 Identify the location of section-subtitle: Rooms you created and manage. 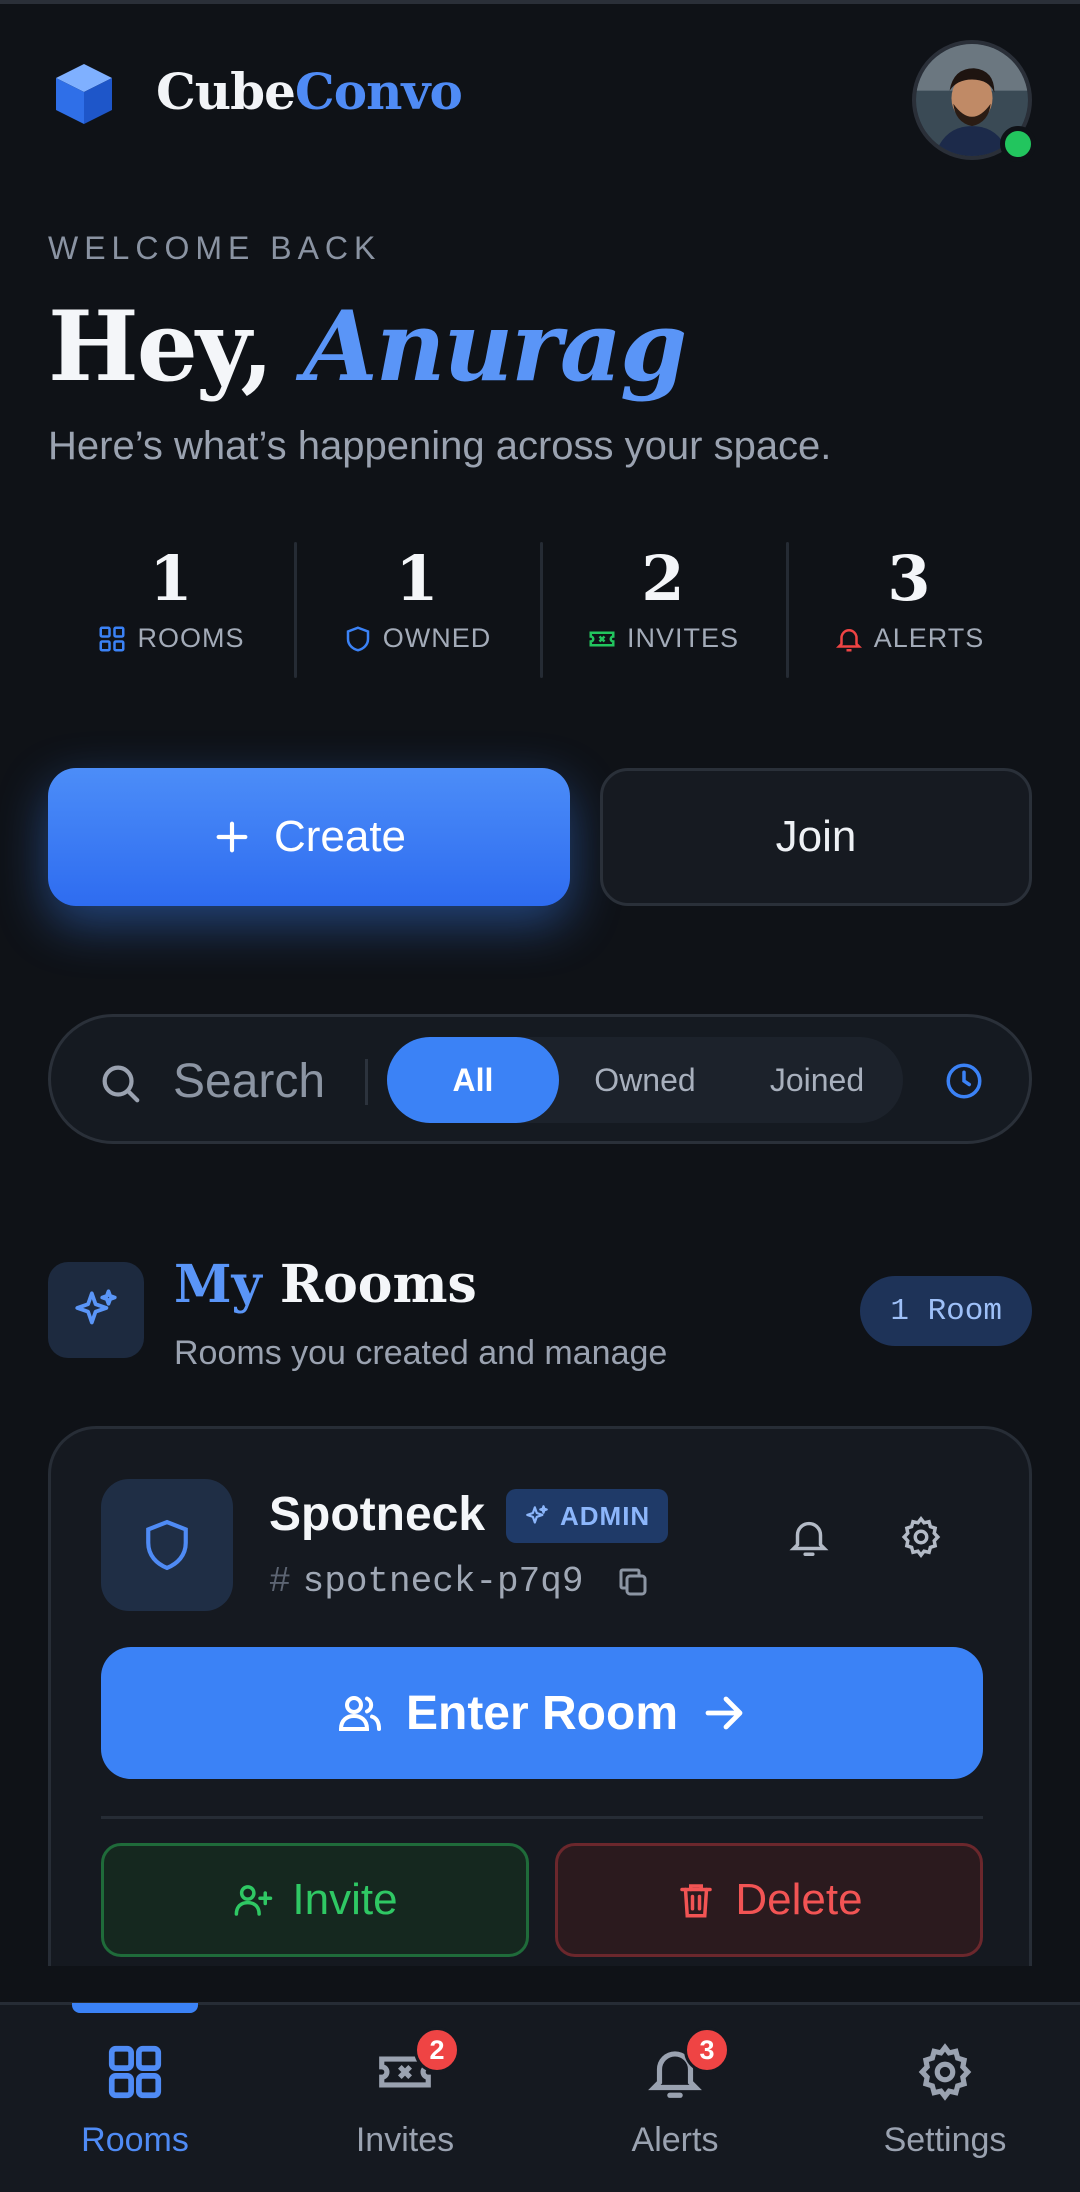
(421, 1353).